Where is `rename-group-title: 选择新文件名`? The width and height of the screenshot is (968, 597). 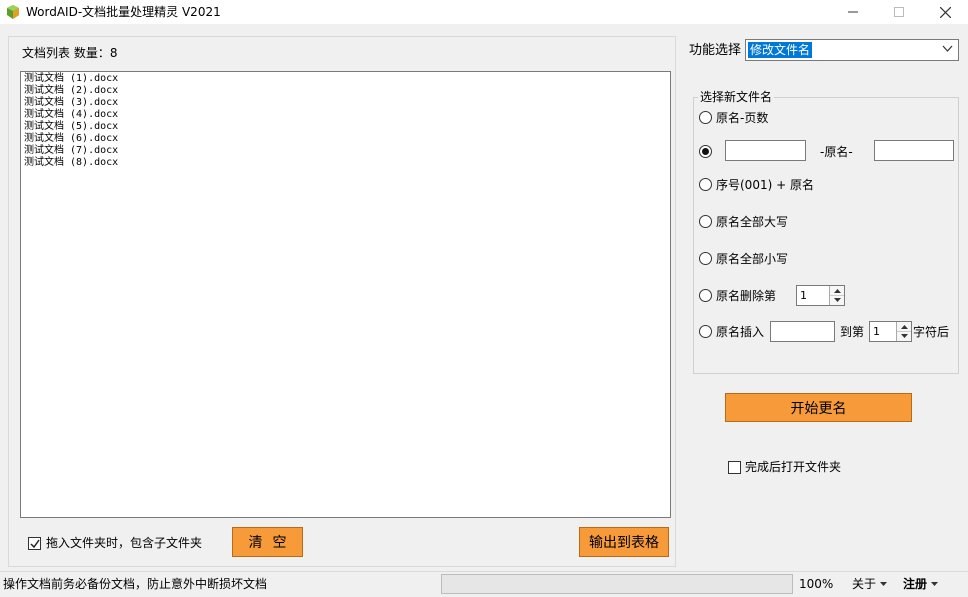 rename-group-title: 选择新文件名 is located at coordinates (736, 97).